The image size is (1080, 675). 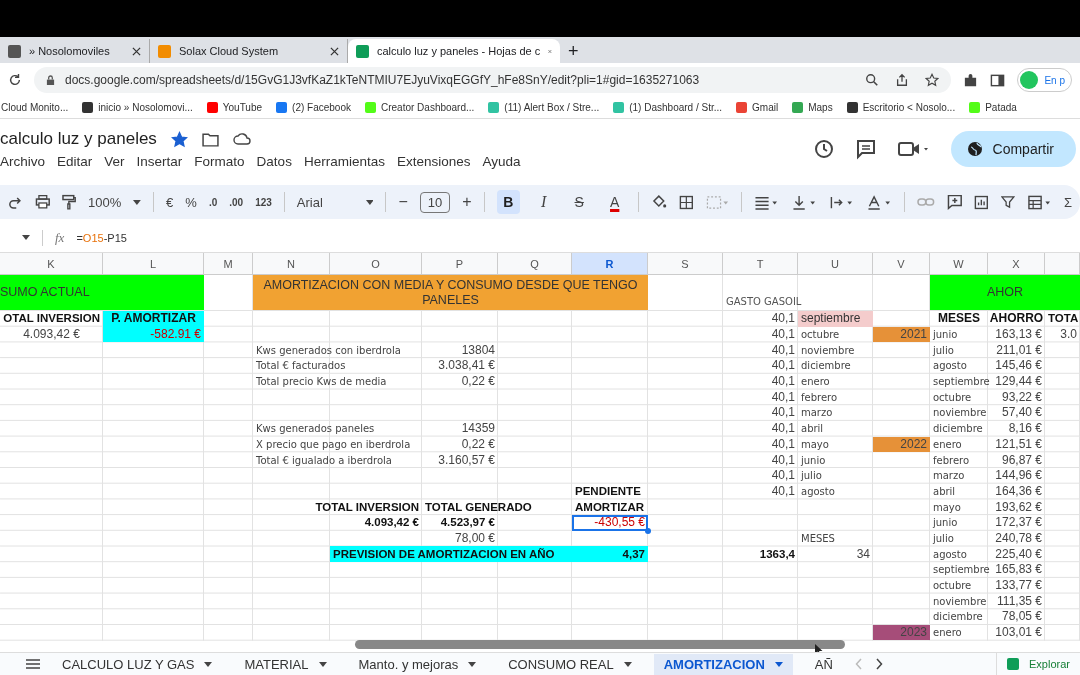 What do you see at coordinates (570, 664) in the screenshot?
I see `sheet-tab: CONSUMO REAL` at bounding box center [570, 664].